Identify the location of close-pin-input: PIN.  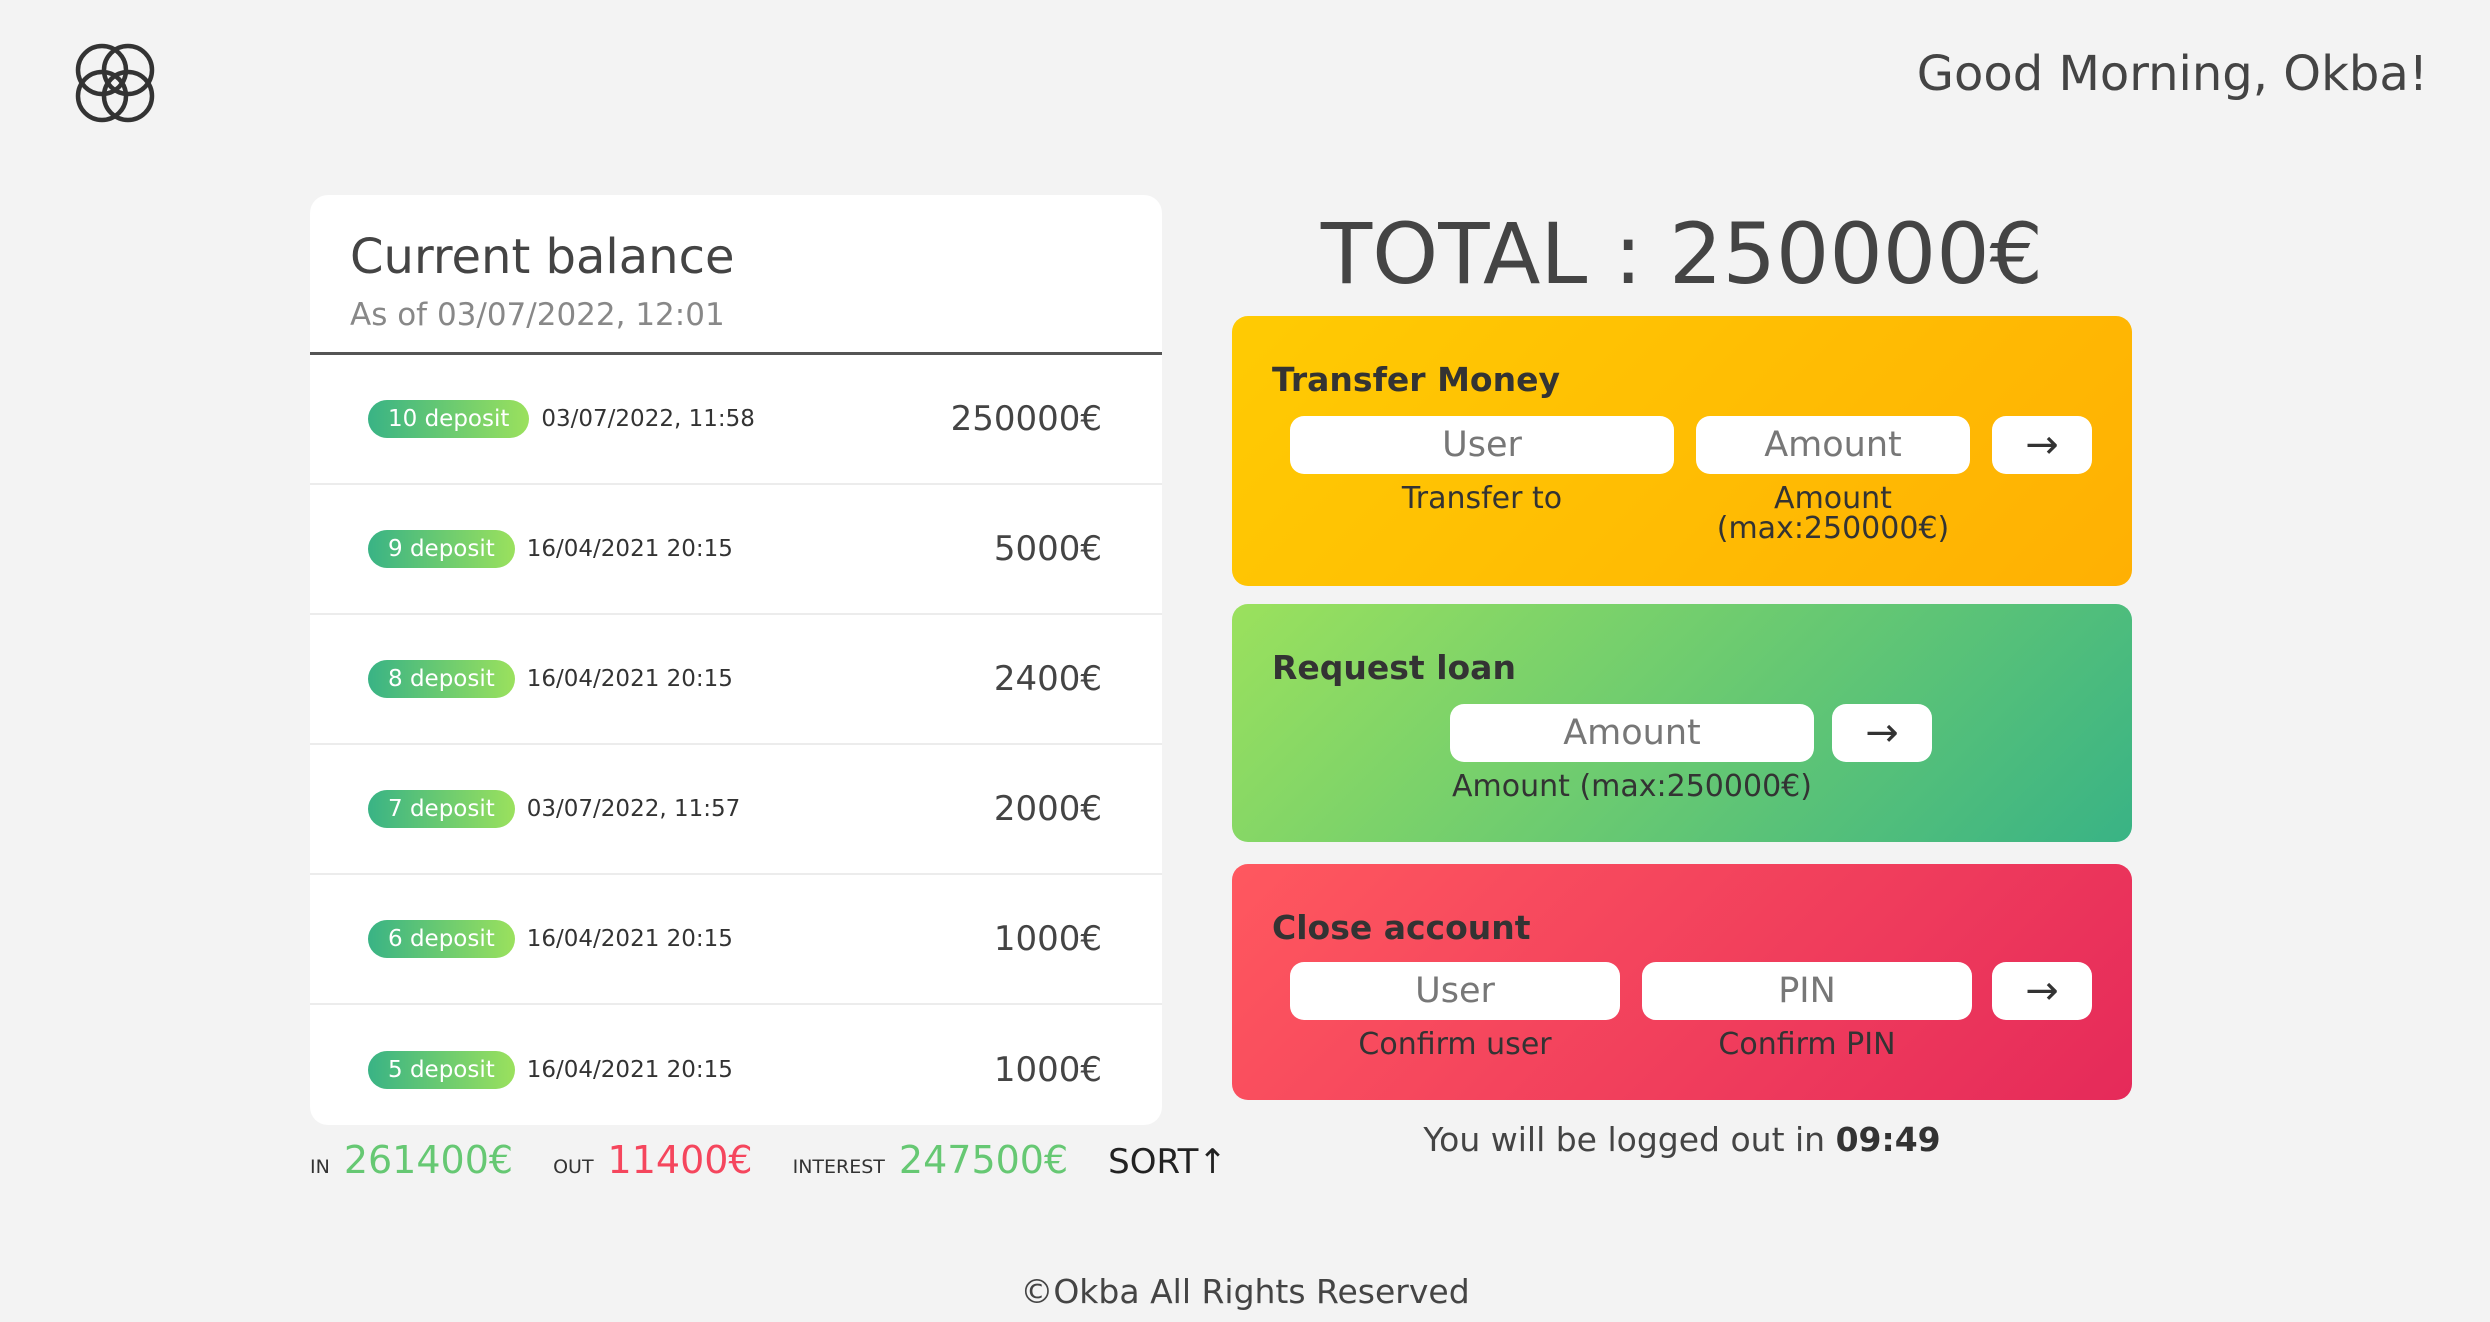
(1807, 991).